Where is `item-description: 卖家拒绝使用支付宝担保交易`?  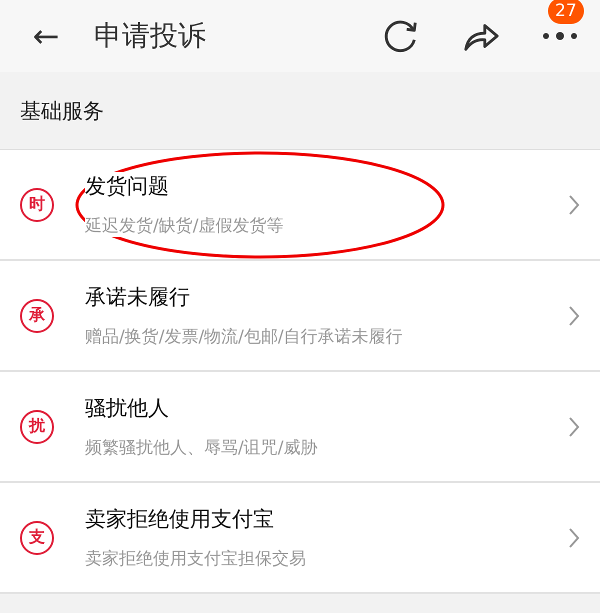
item-description: 卖家拒绝使用支付宝担保交易 is located at coordinates (195, 558).